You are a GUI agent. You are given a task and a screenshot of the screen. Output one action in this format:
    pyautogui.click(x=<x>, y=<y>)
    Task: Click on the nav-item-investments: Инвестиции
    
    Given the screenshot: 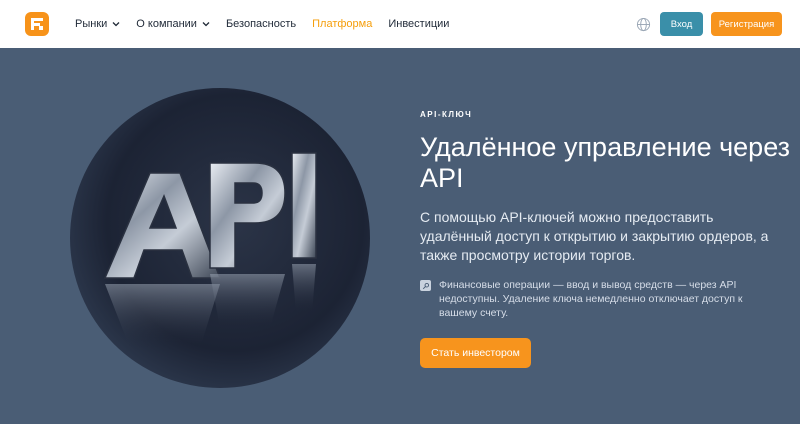 What is the action you would take?
    pyautogui.click(x=418, y=24)
    